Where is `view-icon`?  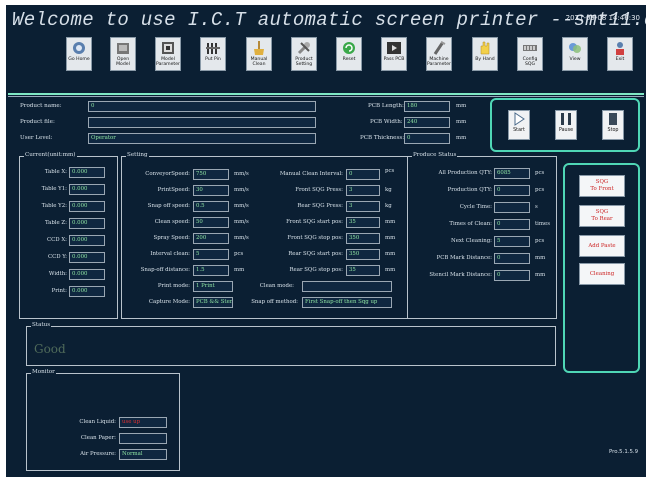 view-icon is located at coordinates (575, 48).